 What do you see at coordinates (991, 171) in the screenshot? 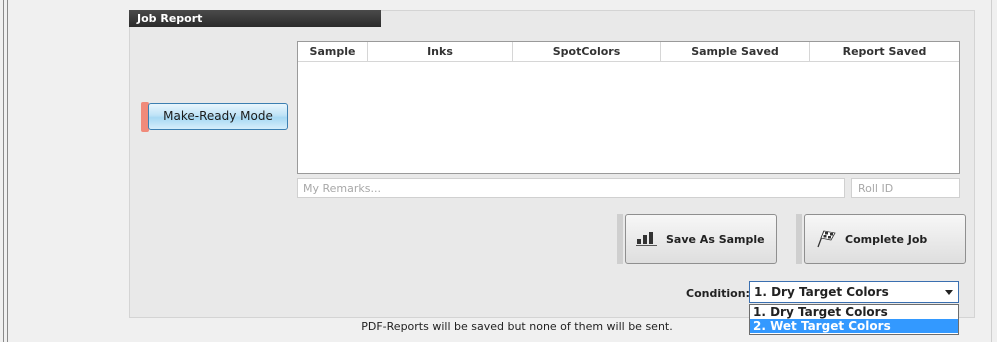
I see `window-border-right` at bounding box center [991, 171].